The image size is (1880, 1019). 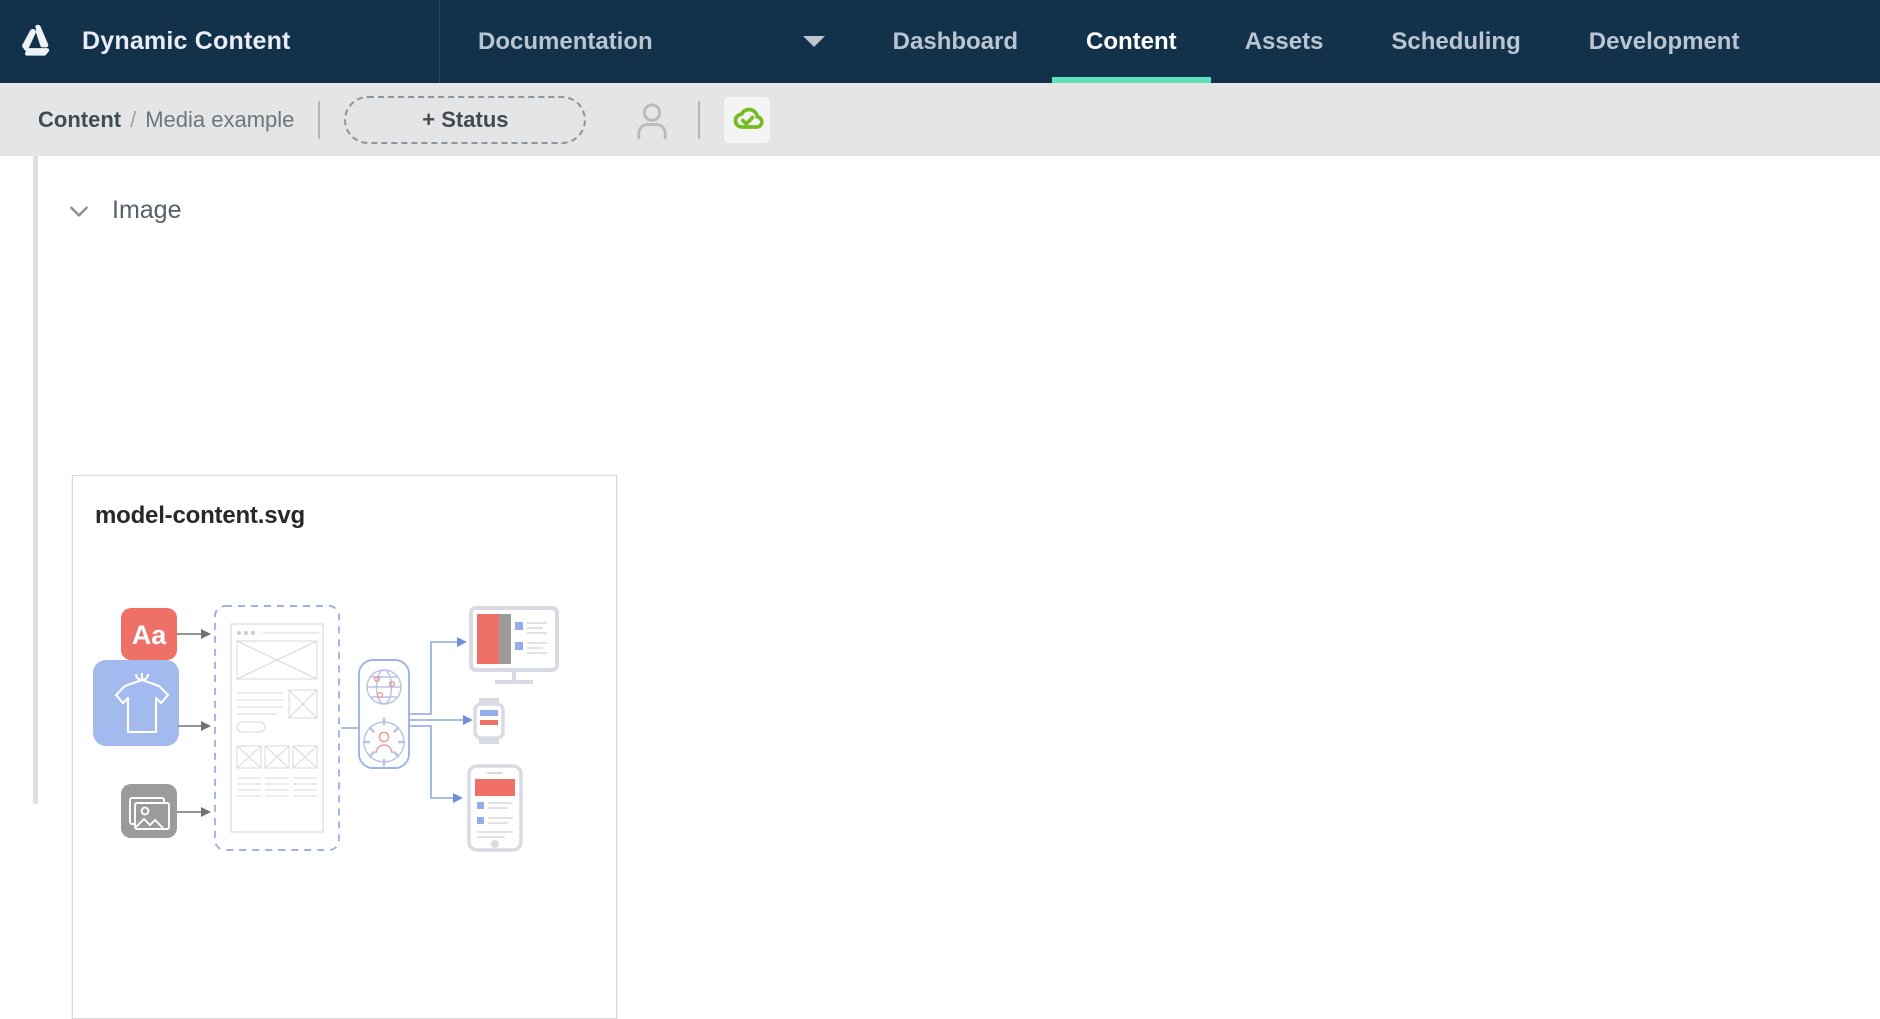 I want to click on tab-assets-label: Assets, so click(x=1284, y=41).